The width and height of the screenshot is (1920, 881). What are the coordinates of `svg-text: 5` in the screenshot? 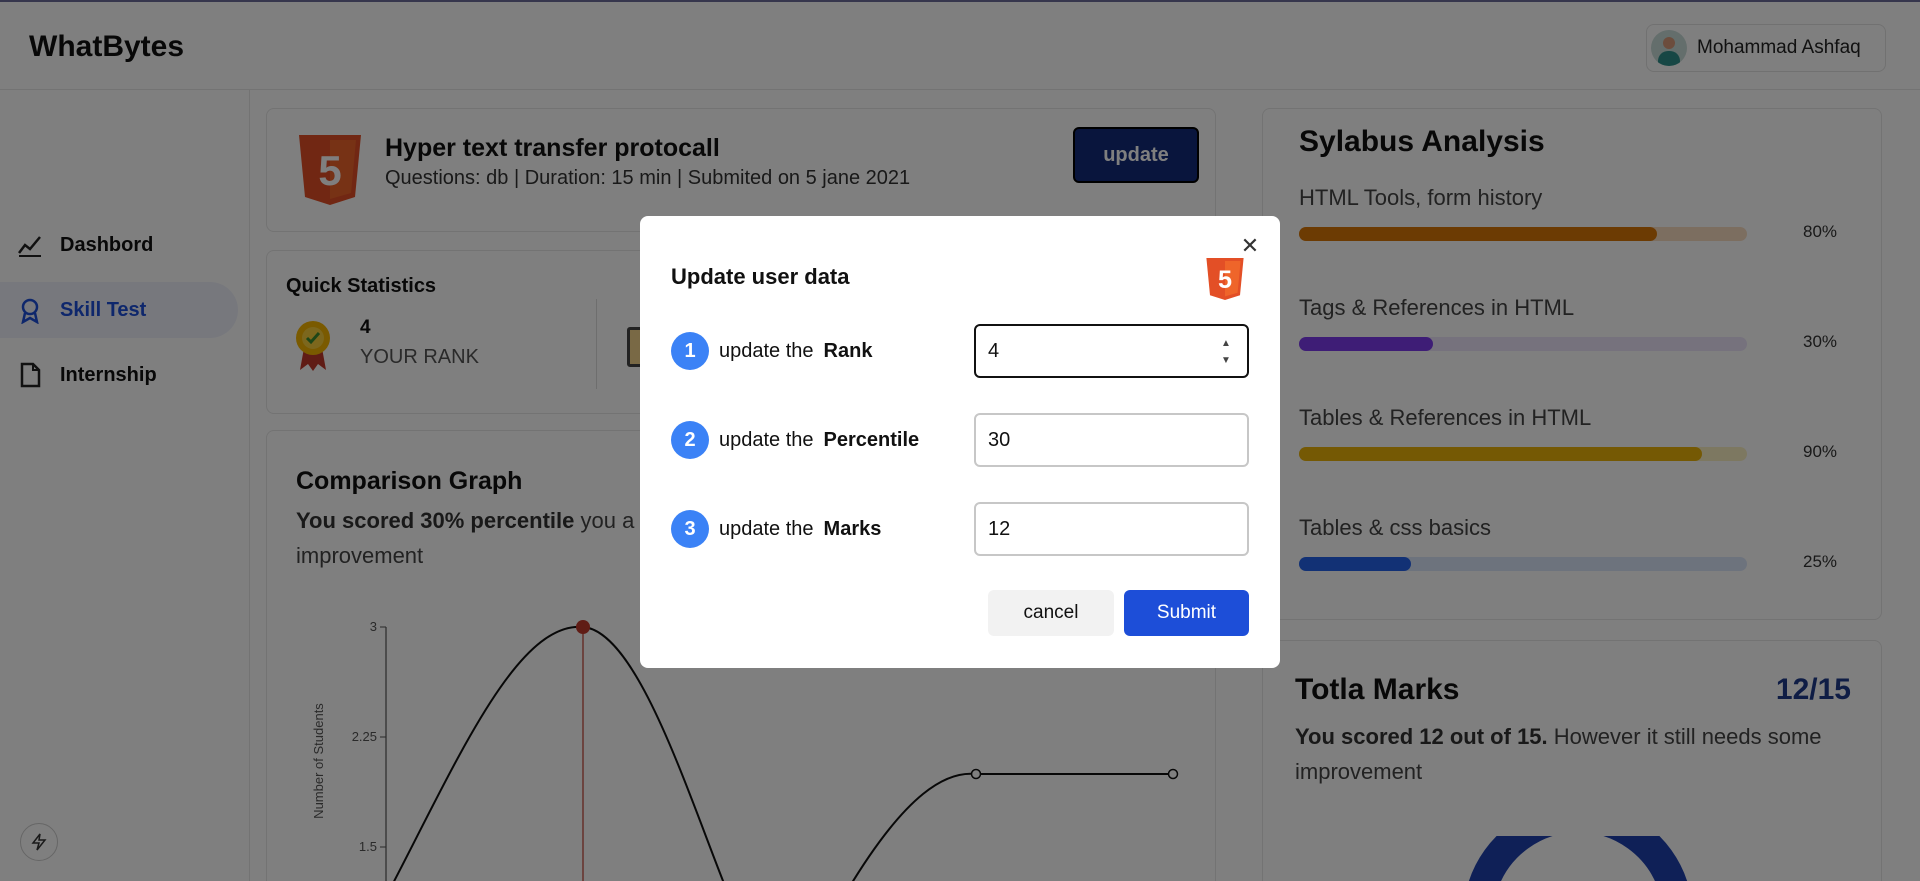 It's located at (1225, 280).